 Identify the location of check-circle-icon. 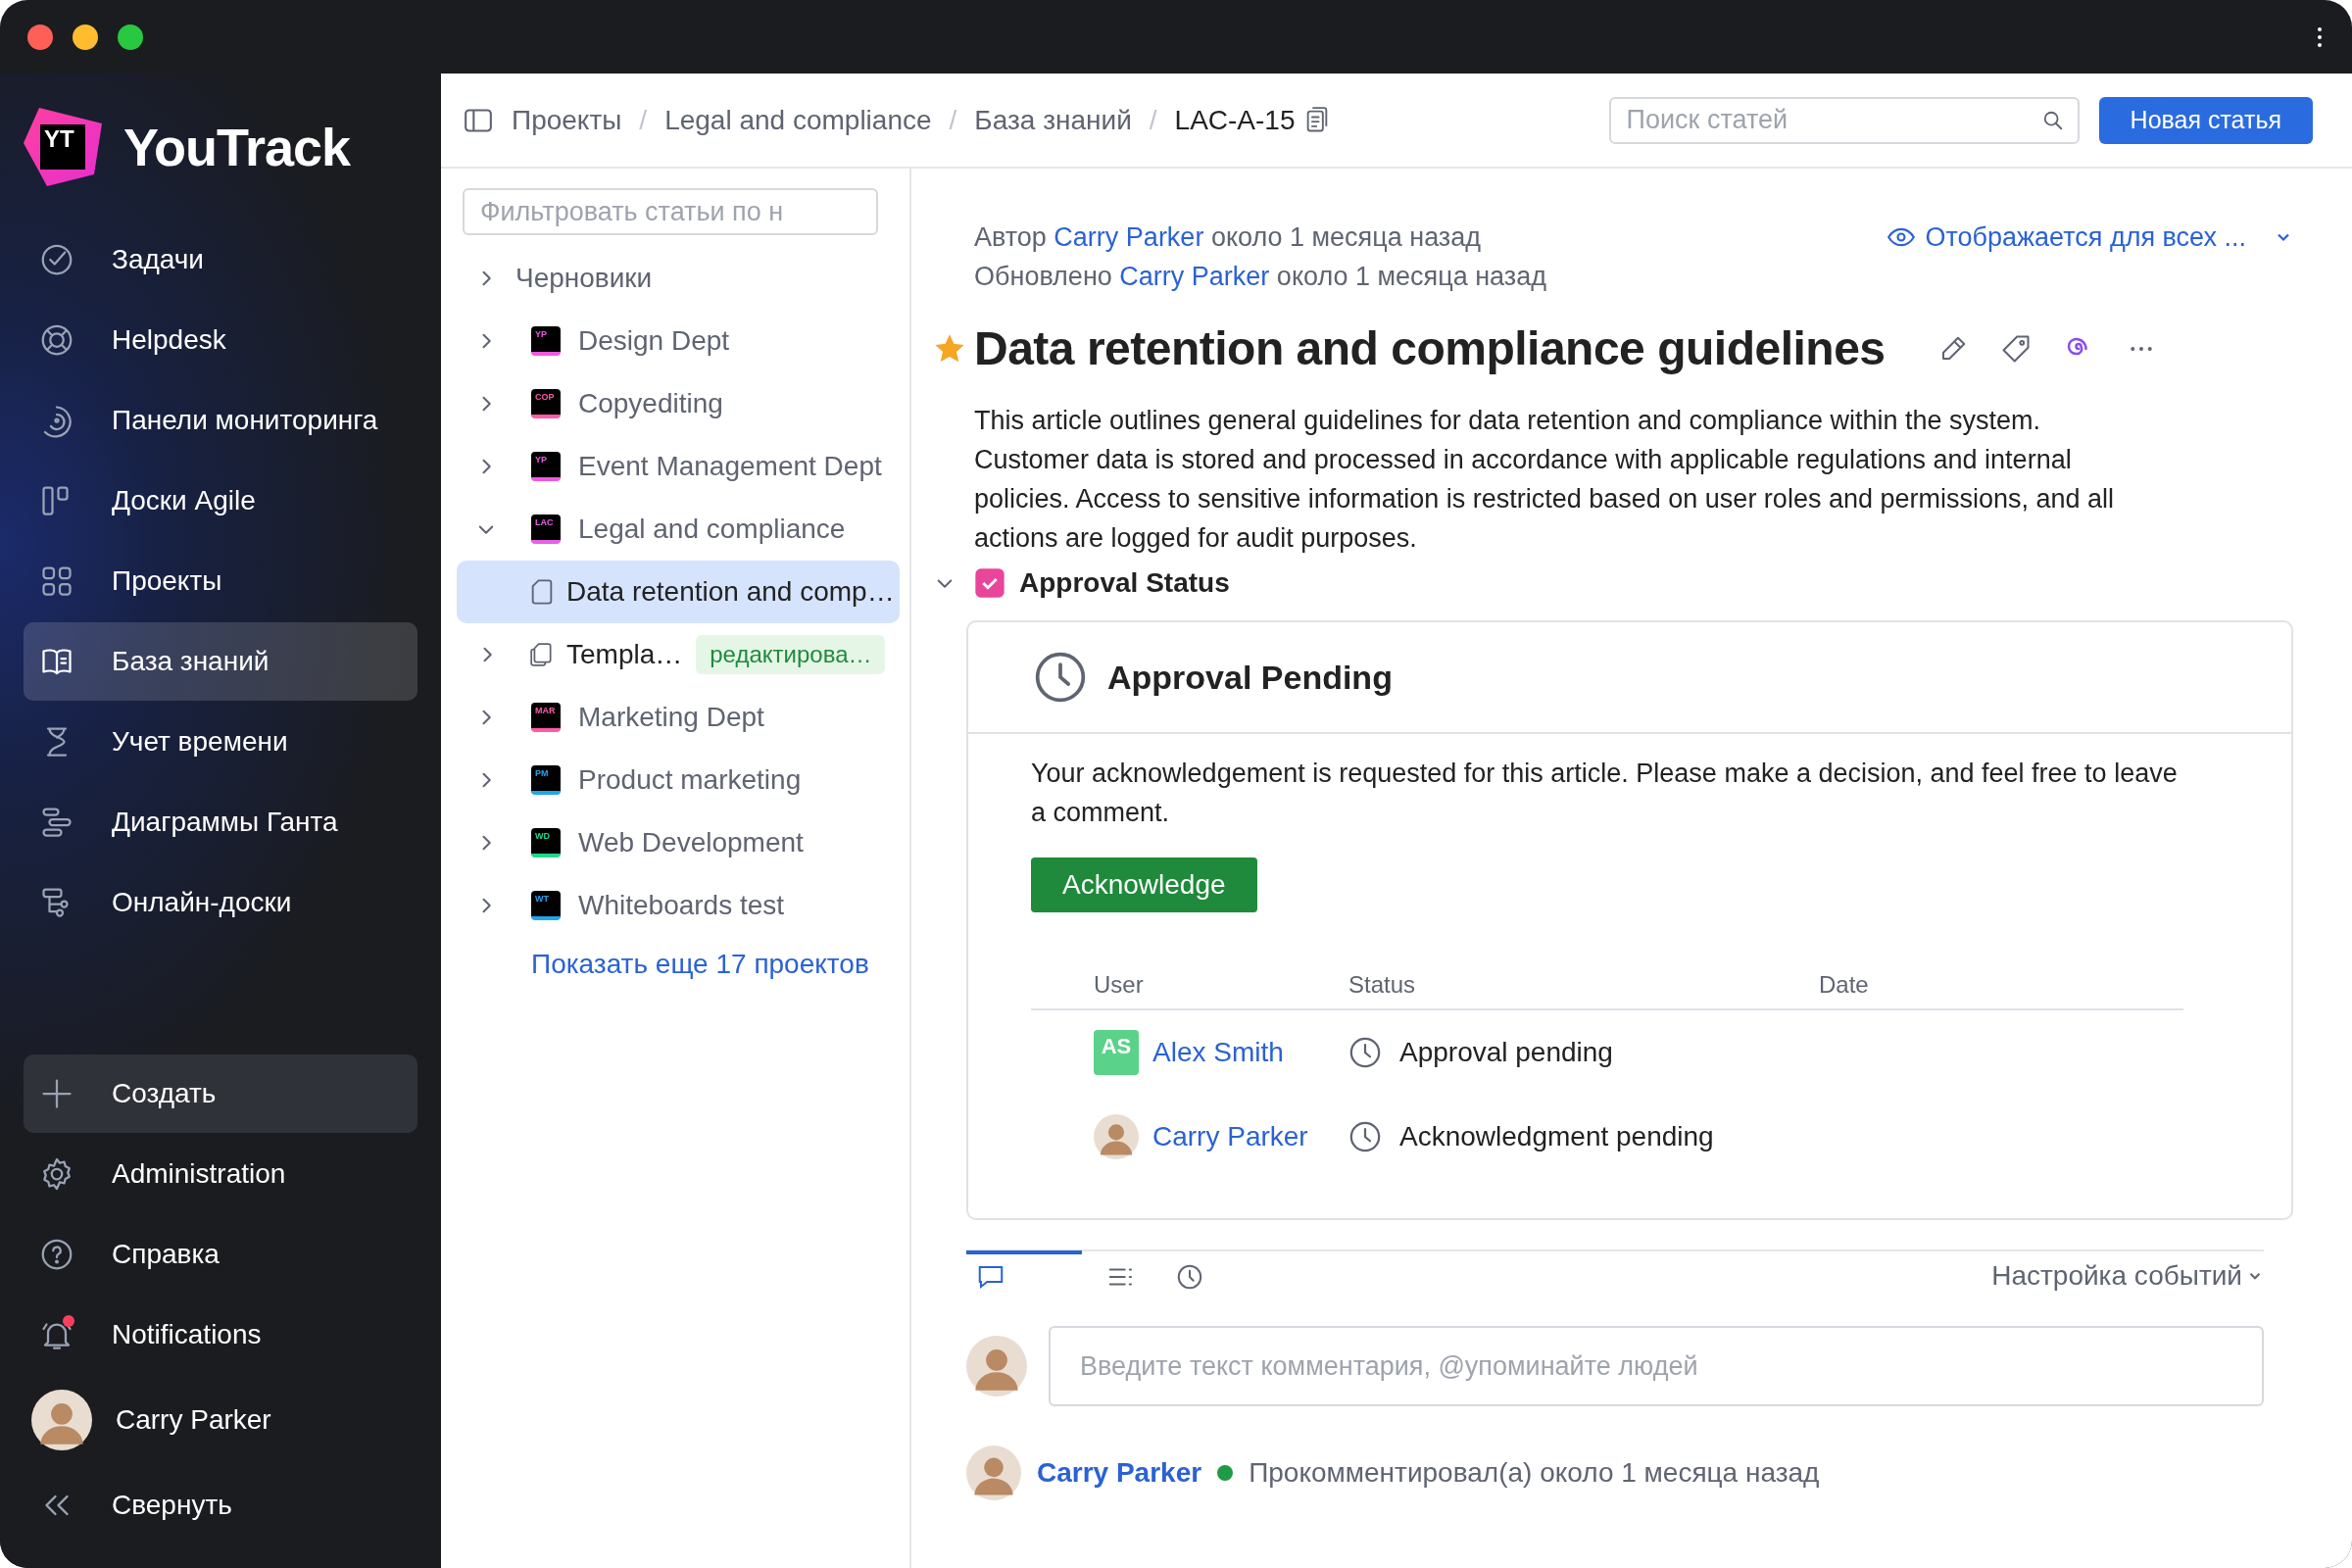
(56, 259).